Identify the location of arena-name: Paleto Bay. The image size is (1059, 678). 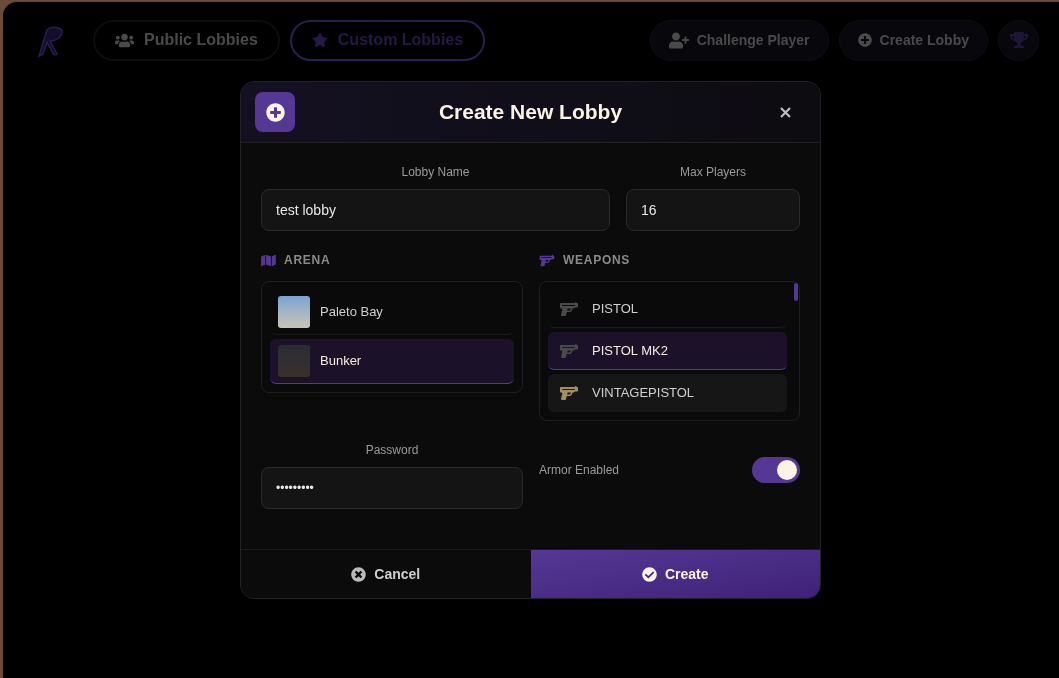
(351, 312).